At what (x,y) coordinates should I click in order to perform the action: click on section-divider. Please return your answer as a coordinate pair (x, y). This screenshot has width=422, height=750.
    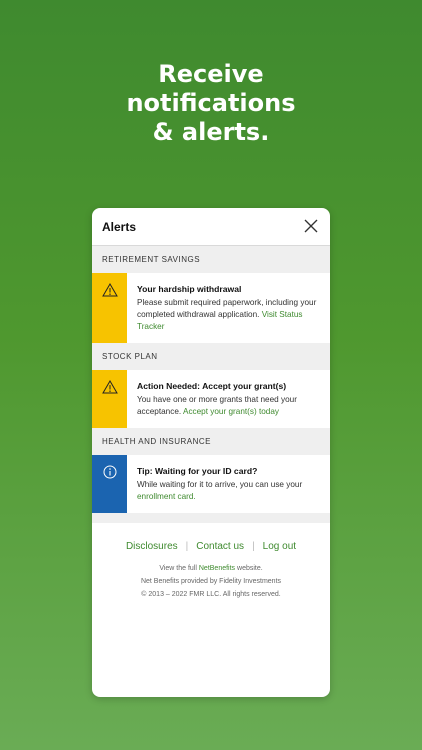
    Looking at the image, I should click on (211, 518).